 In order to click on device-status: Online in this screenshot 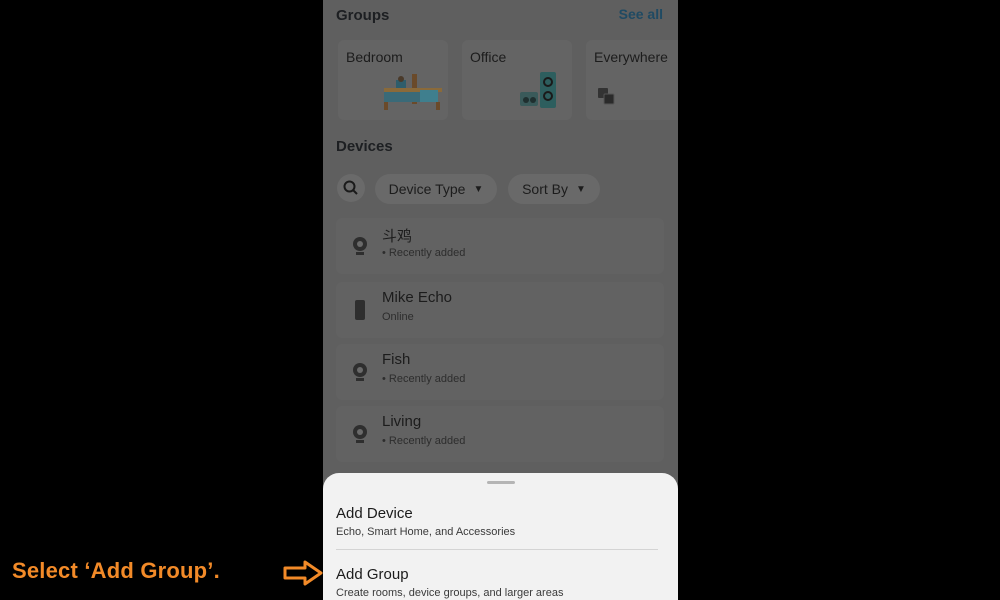, I will do `click(398, 317)`.